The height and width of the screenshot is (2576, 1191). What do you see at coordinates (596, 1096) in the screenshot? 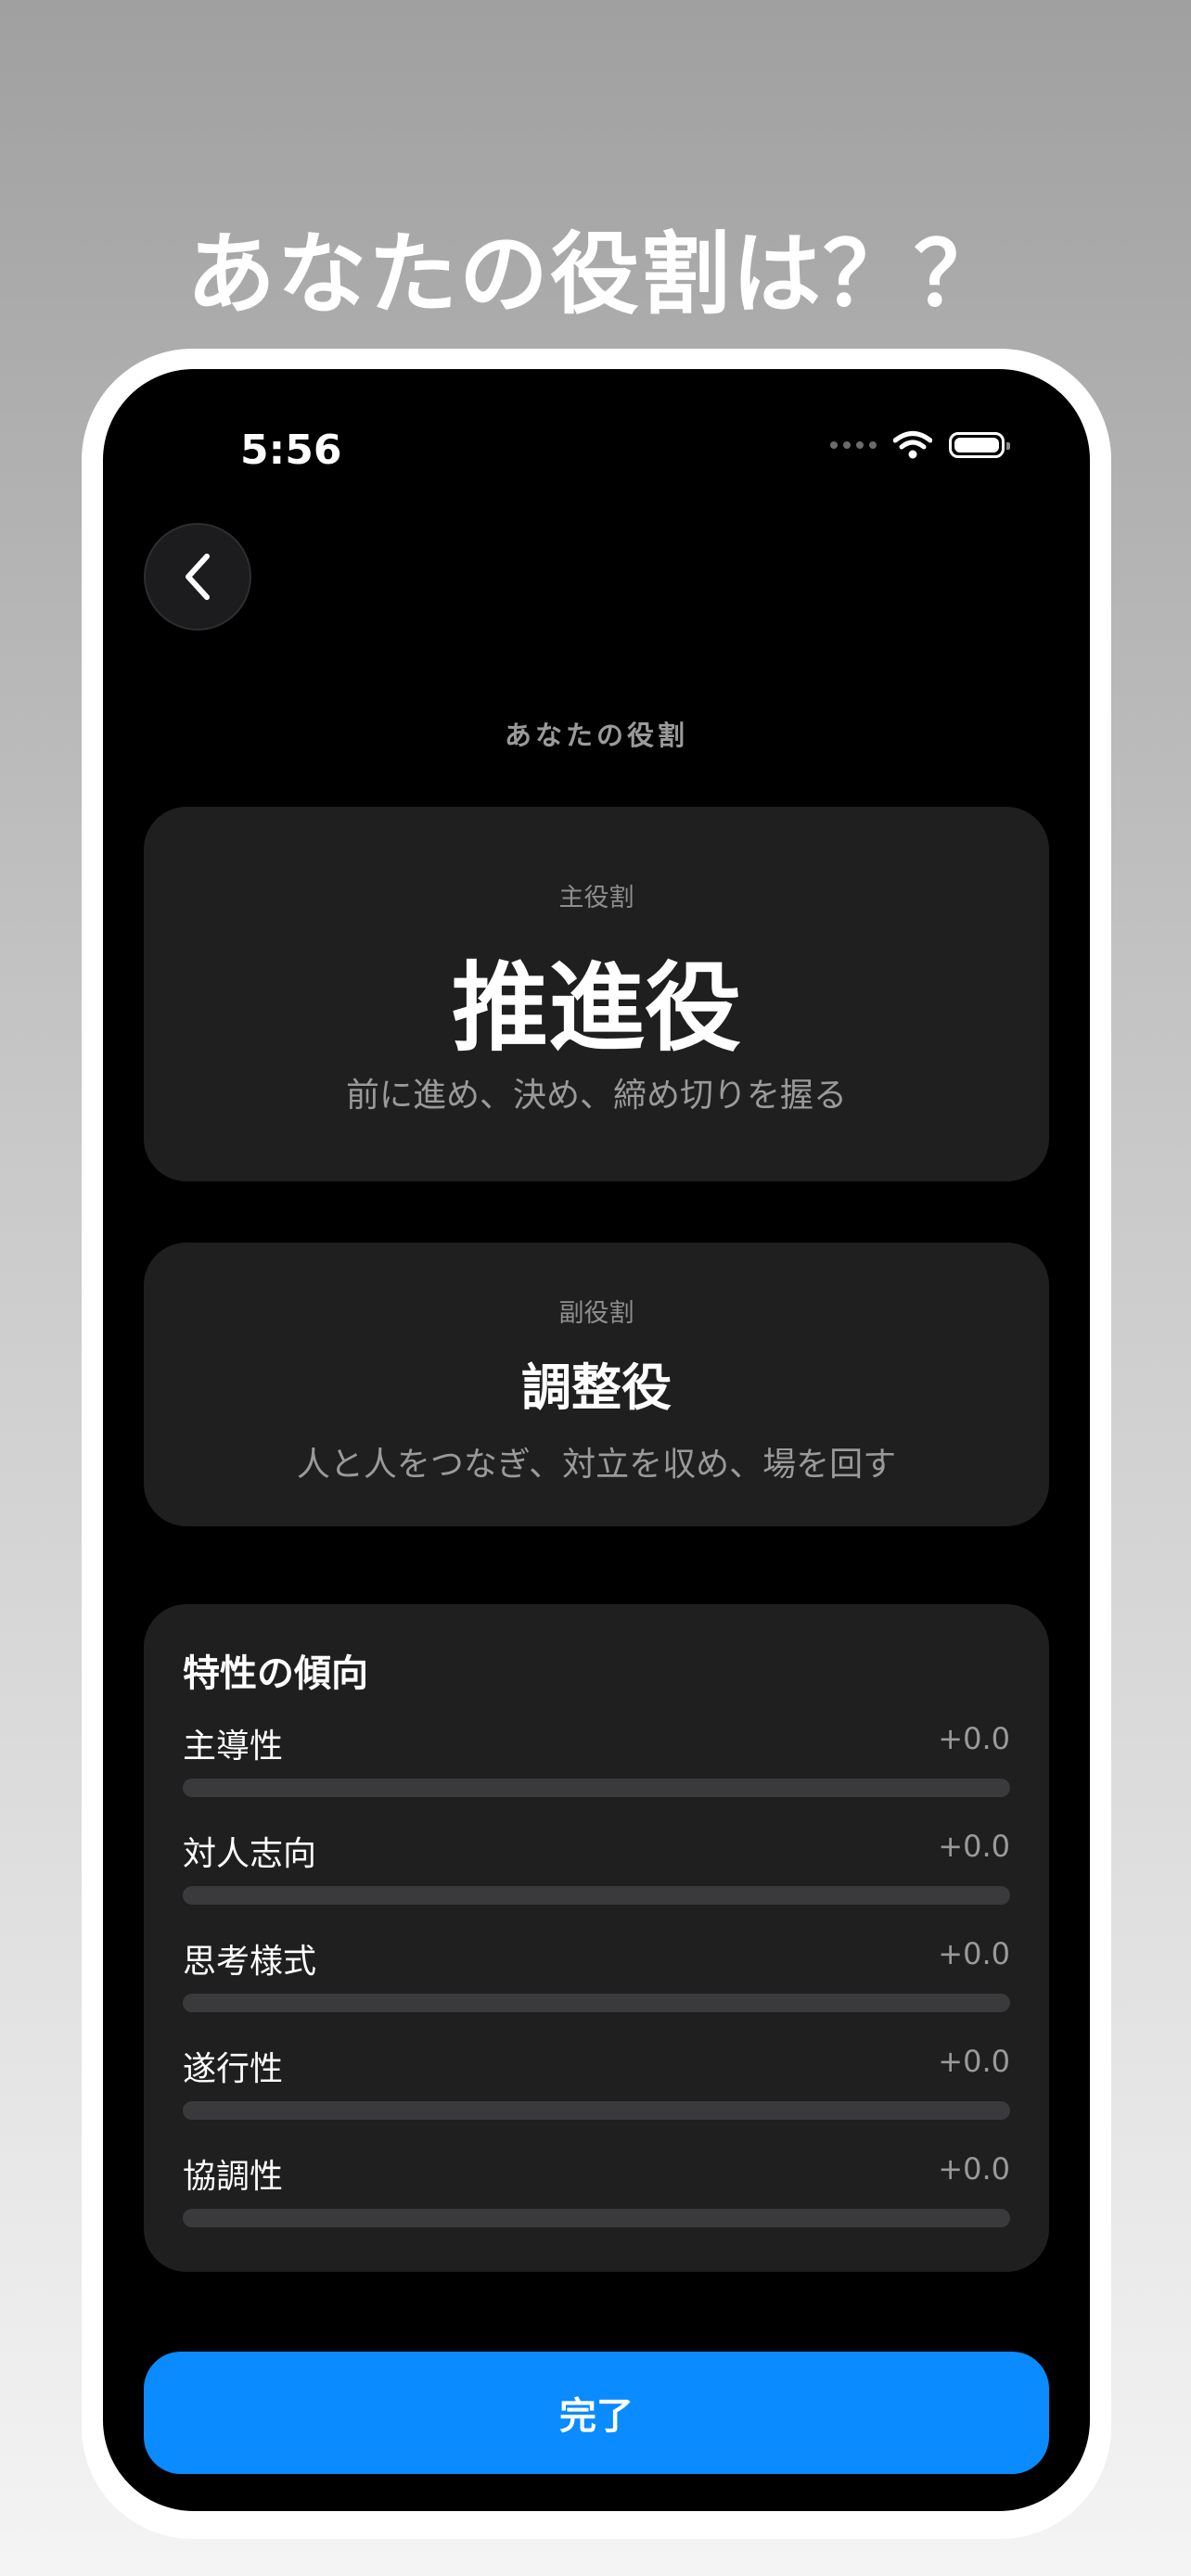
I see `primary-role-description: 前に進め、決め、締め切りを握る` at bounding box center [596, 1096].